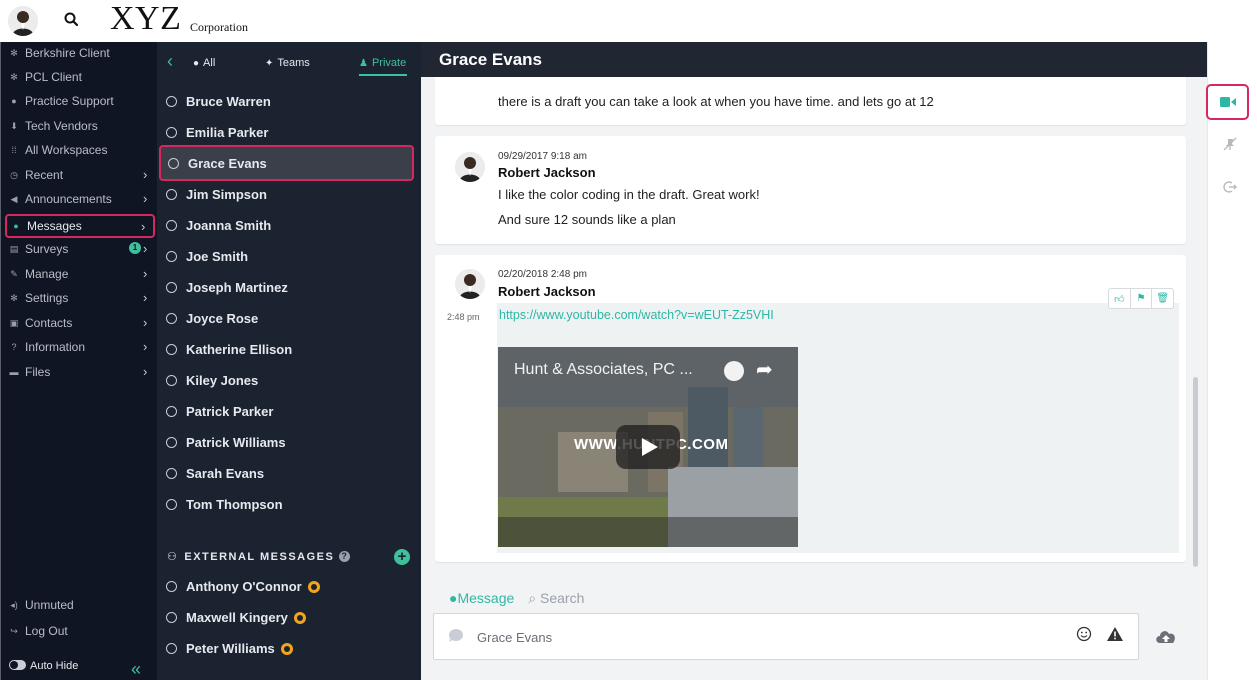  I want to click on contact-item: Joyce Rose, so click(289, 318).